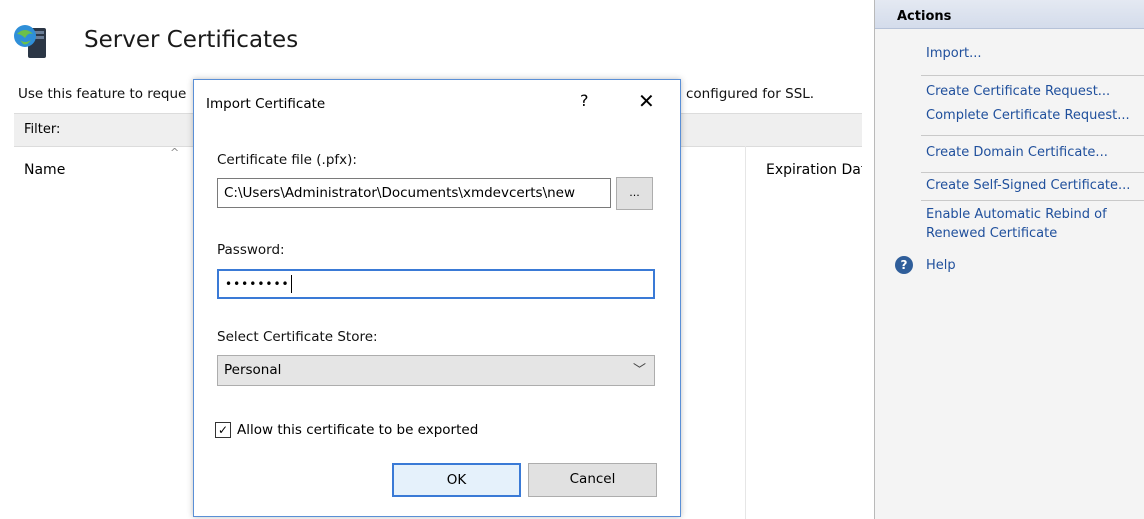  What do you see at coordinates (1016, 214) in the screenshot?
I see `action-enable-automatic-rebind: Enable Automatic Rebind of` at bounding box center [1016, 214].